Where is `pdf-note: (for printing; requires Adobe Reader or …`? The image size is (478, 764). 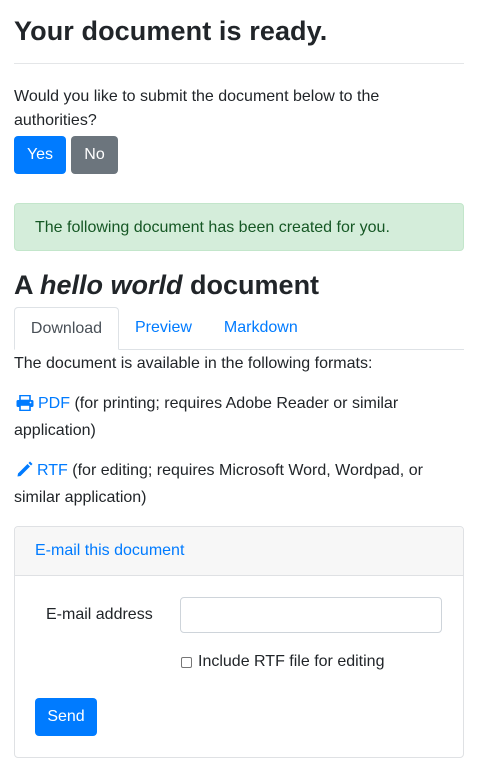 pdf-note: (for printing; requires Adobe Reader or … is located at coordinates (206, 417).